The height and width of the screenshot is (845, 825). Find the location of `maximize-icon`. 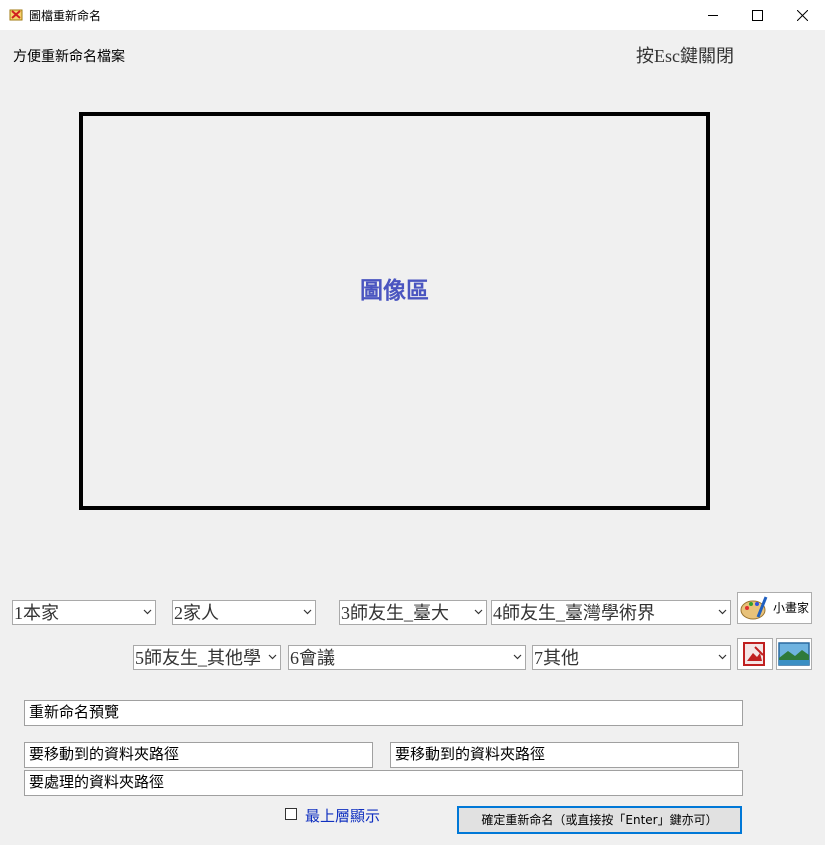

maximize-icon is located at coordinates (757, 15).